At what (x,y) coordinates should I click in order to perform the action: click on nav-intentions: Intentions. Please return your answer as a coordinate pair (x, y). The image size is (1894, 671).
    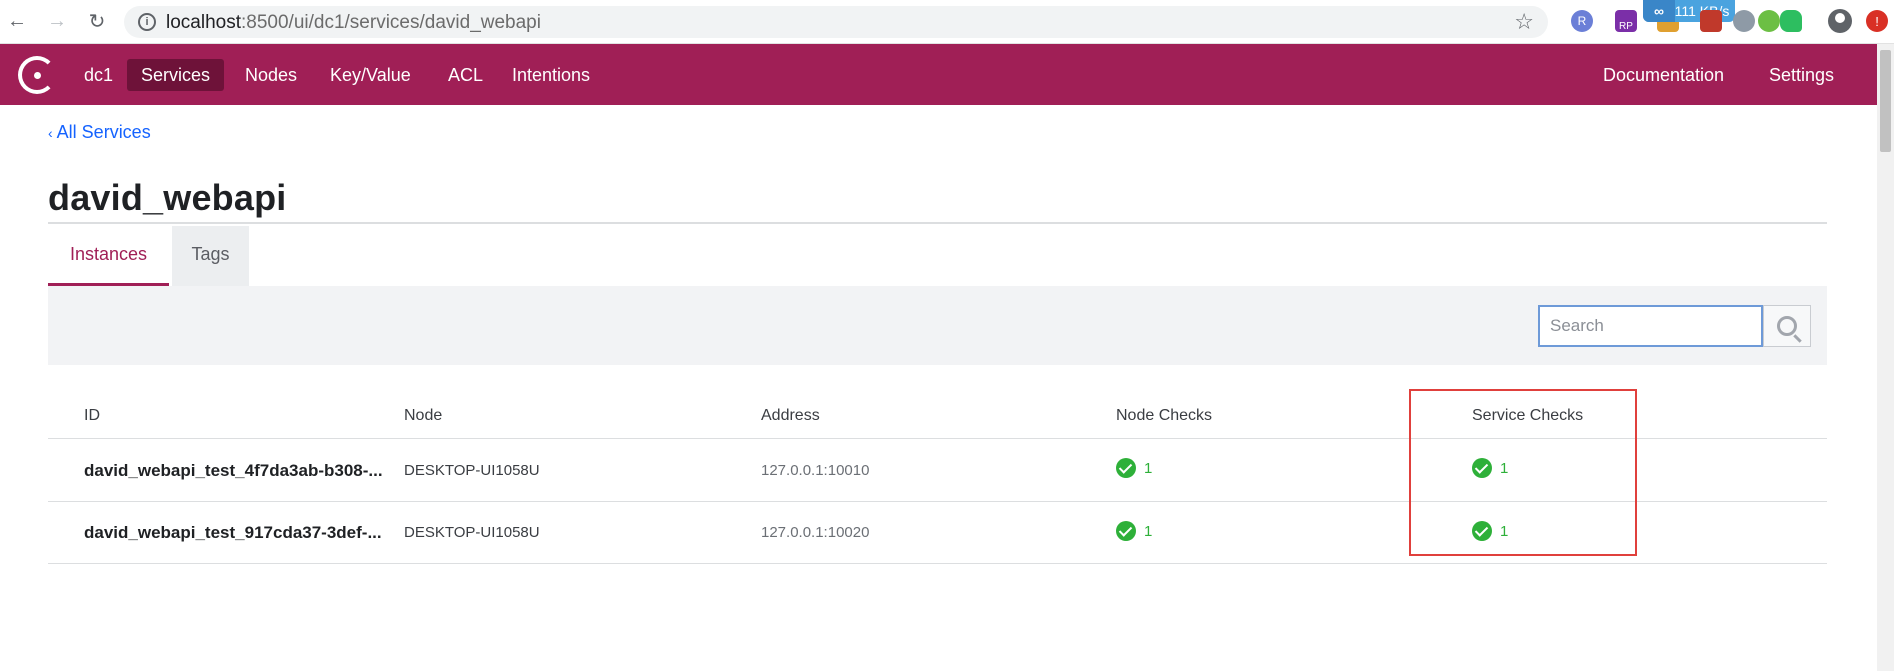
    Looking at the image, I should click on (551, 75).